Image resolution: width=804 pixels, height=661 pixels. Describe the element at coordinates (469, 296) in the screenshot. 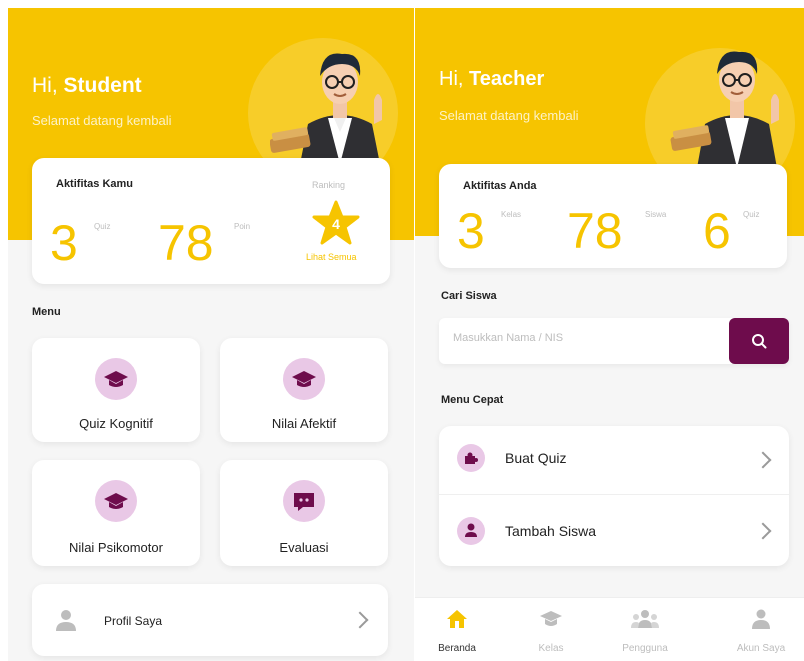

I see `search-section-title: Cari Siswa` at that location.